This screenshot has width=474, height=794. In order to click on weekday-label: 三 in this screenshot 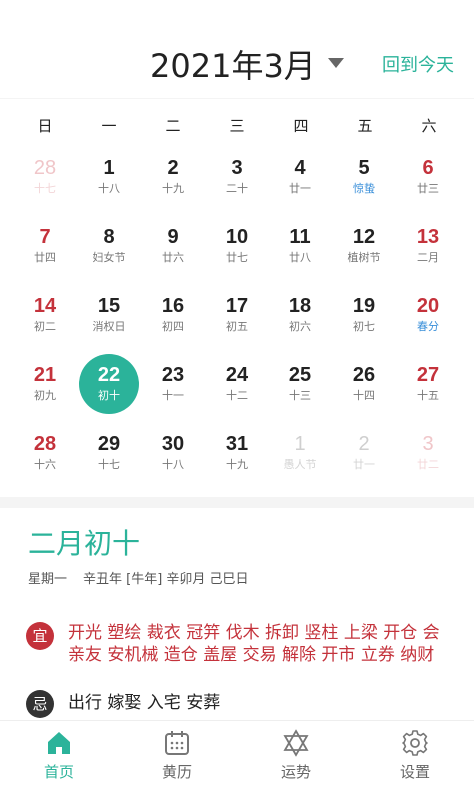, I will do `click(237, 126)`.